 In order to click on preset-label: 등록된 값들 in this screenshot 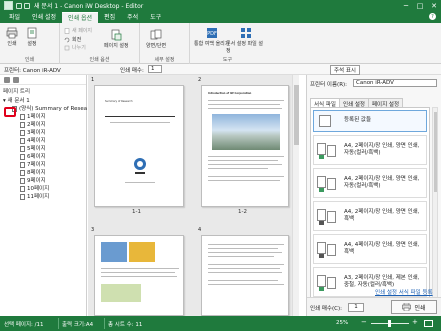, I will do `click(358, 120)`.